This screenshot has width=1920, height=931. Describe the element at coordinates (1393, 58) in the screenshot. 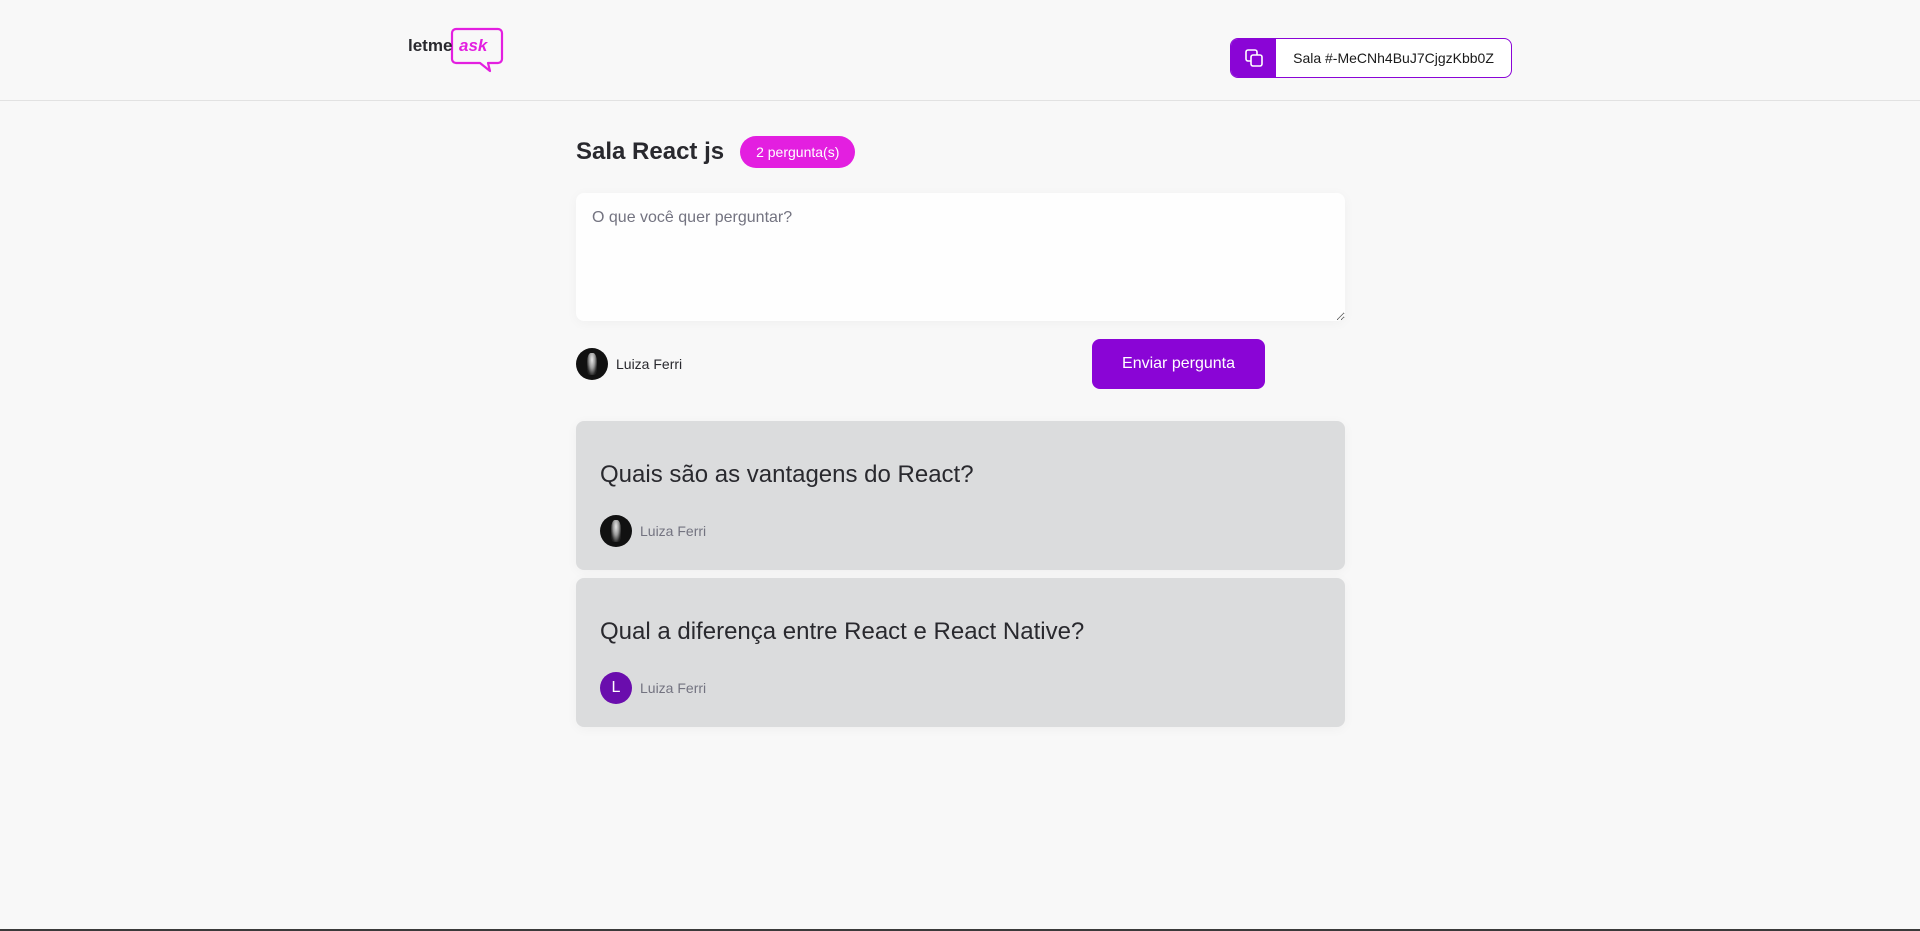

I see `room-code-text: Sala #-MeCNh4BuJ7CjgzKbb0Z` at that location.